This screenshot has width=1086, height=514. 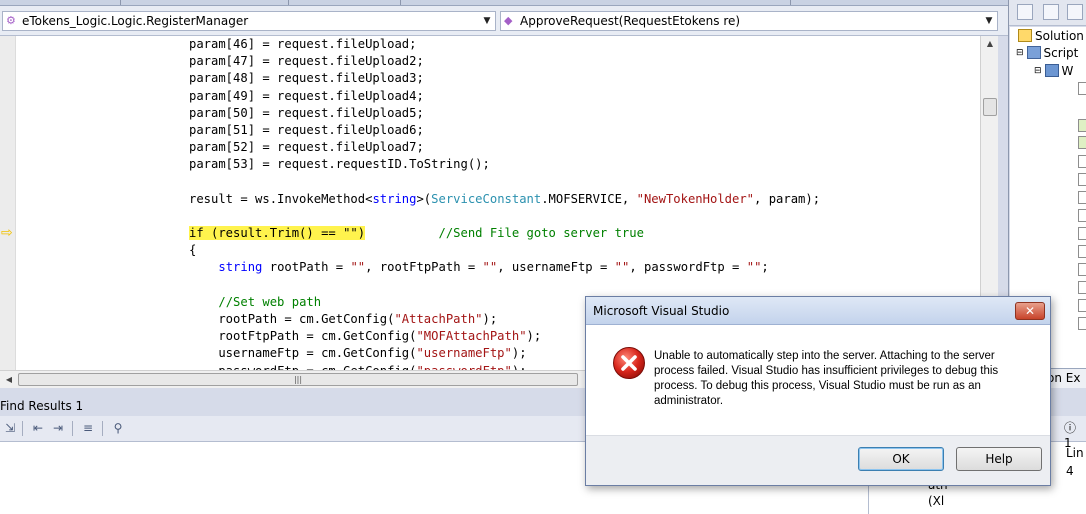 I want to click on code-token: .MOFSERVICE,, so click(x=589, y=198).